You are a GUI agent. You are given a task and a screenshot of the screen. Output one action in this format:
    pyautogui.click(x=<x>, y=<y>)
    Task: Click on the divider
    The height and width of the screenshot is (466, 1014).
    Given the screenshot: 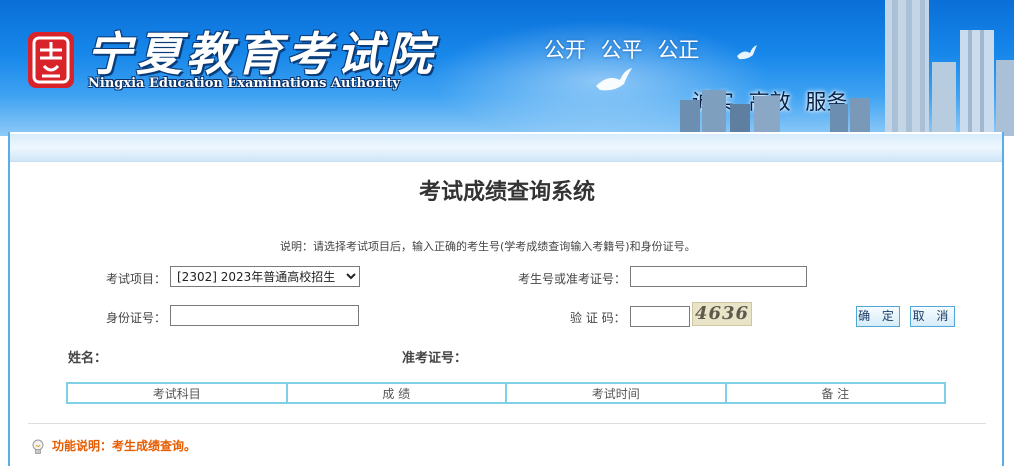 What is the action you would take?
    pyautogui.click(x=507, y=423)
    